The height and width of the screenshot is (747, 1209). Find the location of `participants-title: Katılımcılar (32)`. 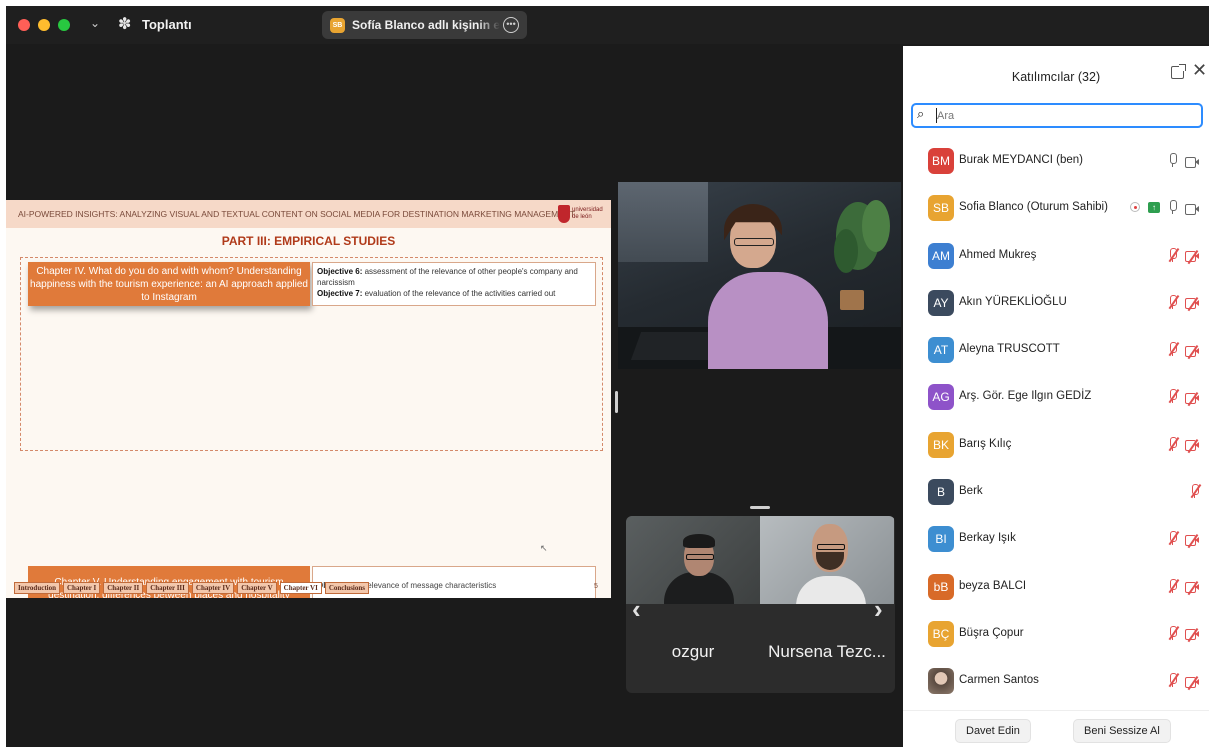

participants-title: Katılımcılar (32) is located at coordinates (1056, 77).